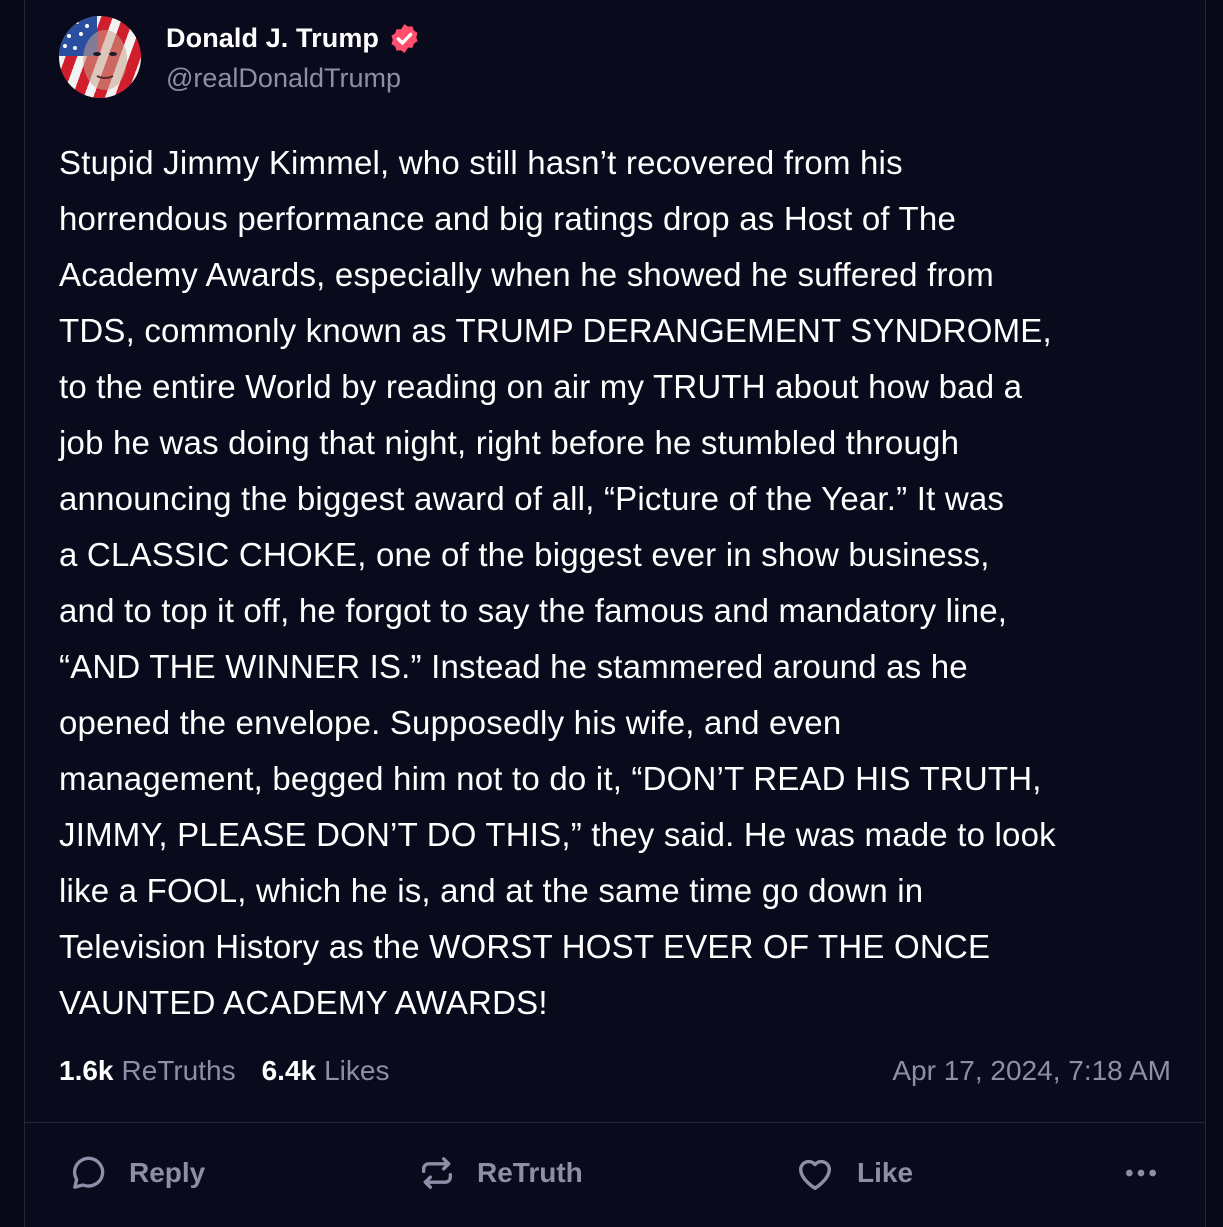 This screenshot has height=1227, width=1223. I want to click on avatar, so click(100, 57).